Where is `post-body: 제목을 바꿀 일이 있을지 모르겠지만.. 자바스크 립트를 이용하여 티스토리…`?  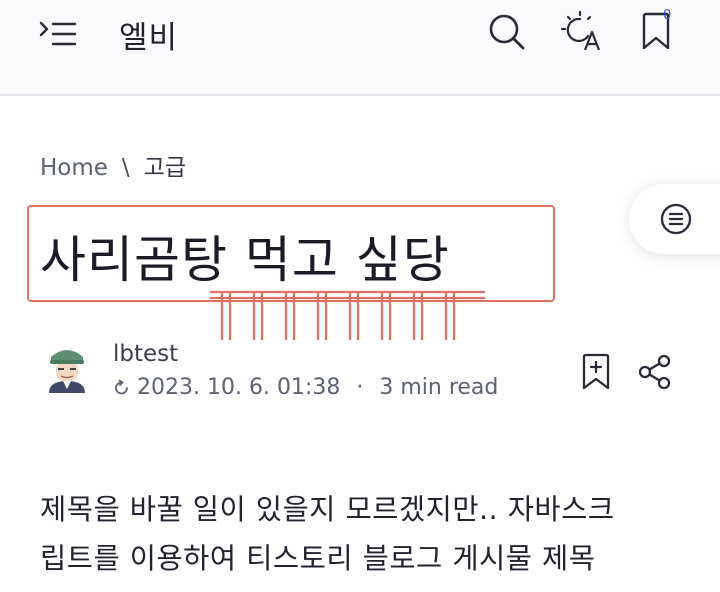 post-body: 제목을 바꿀 일이 있을지 모르겠지만.. 자바스크 립트를 이용하여 티스토리… is located at coordinates (365, 534).